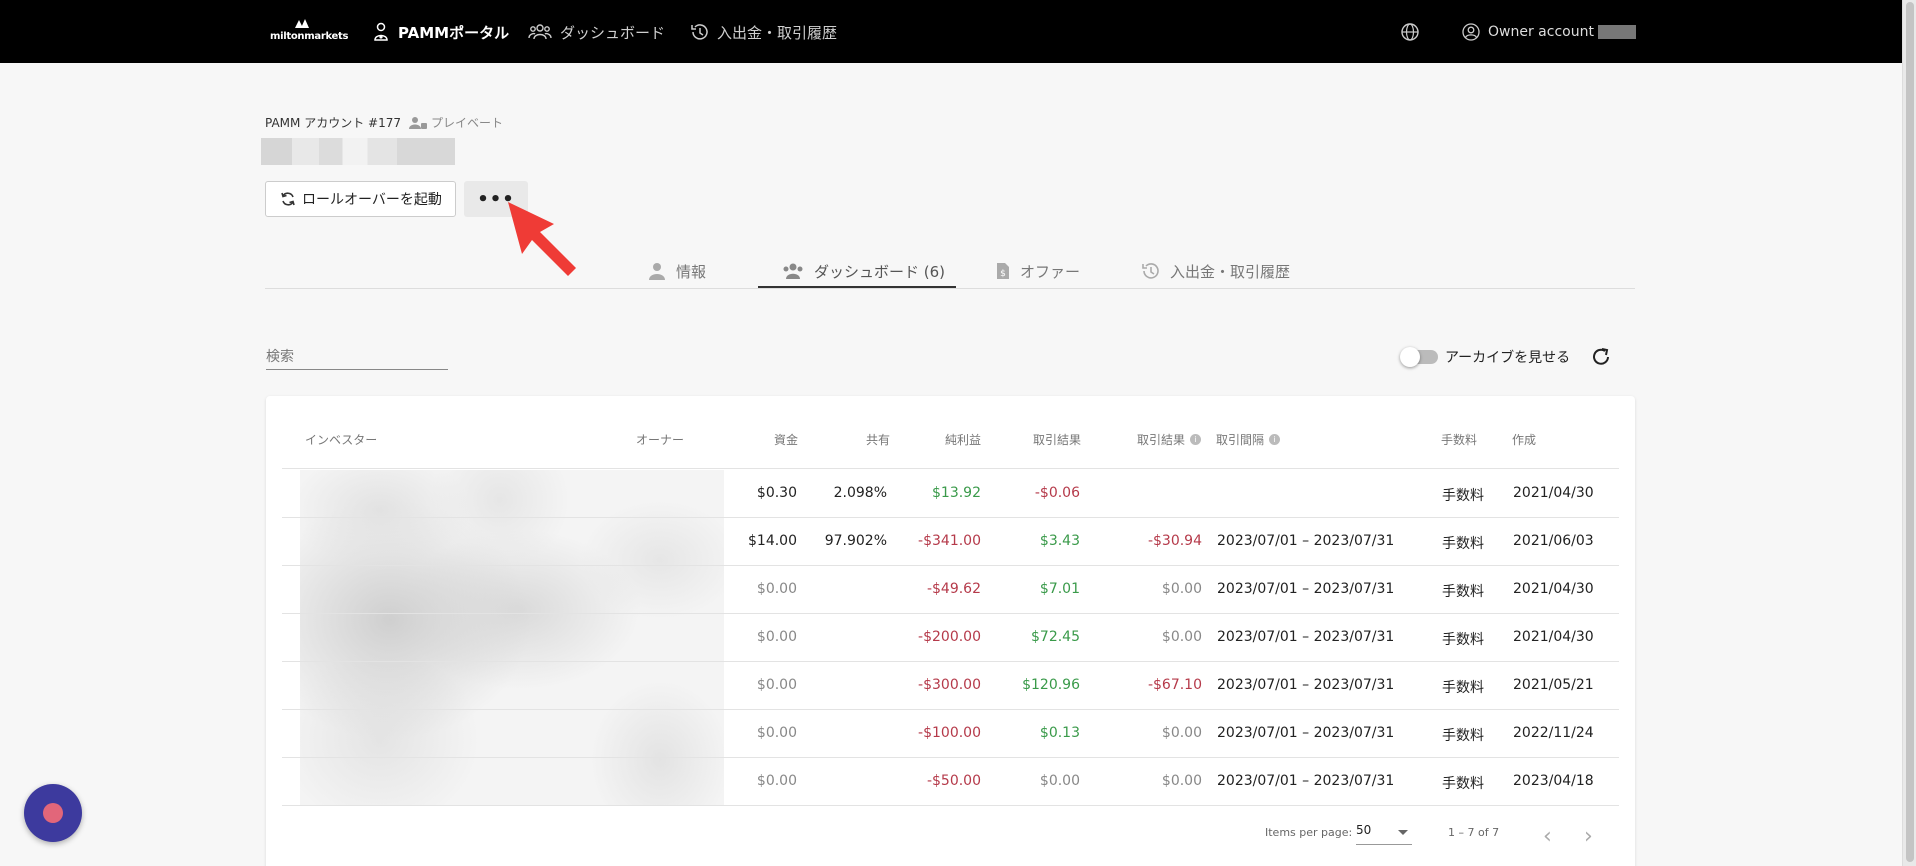 The height and width of the screenshot is (866, 1916). What do you see at coordinates (1403, 832) in the screenshot?
I see `chevron-down-icon` at bounding box center [1403, 832].